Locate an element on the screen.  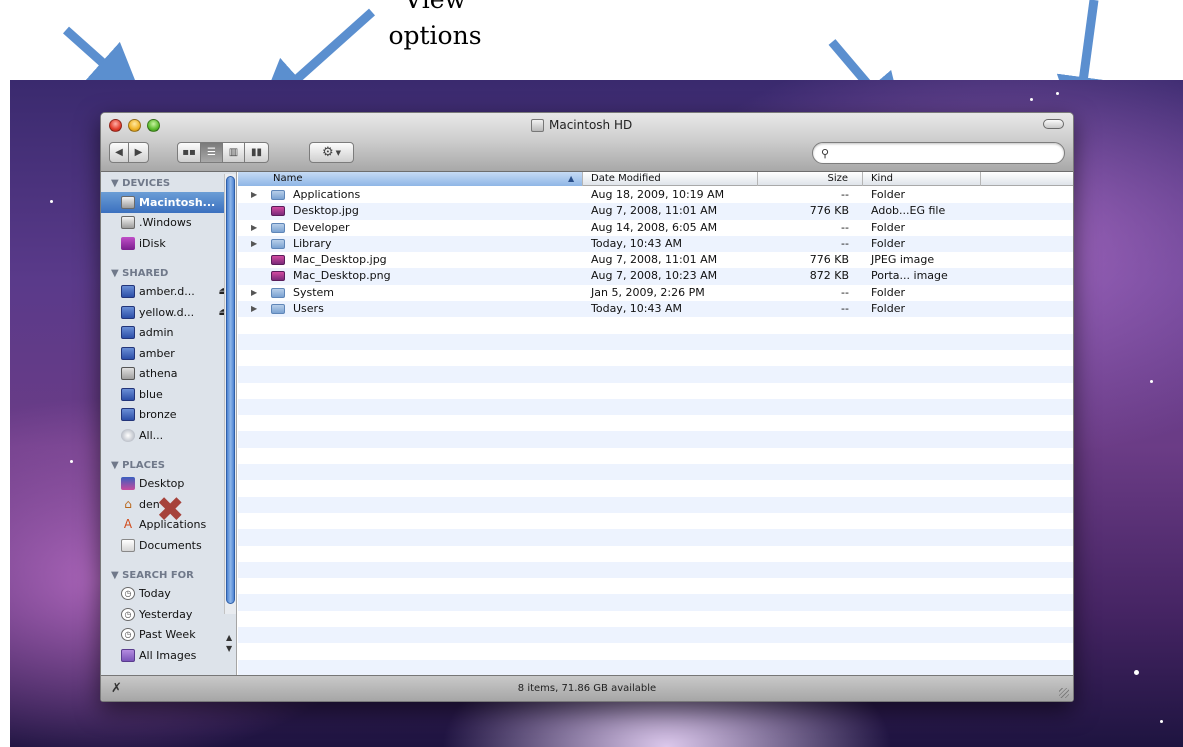
action-menu-button: ⚙ ▼ is located at coordinates (331, 152).